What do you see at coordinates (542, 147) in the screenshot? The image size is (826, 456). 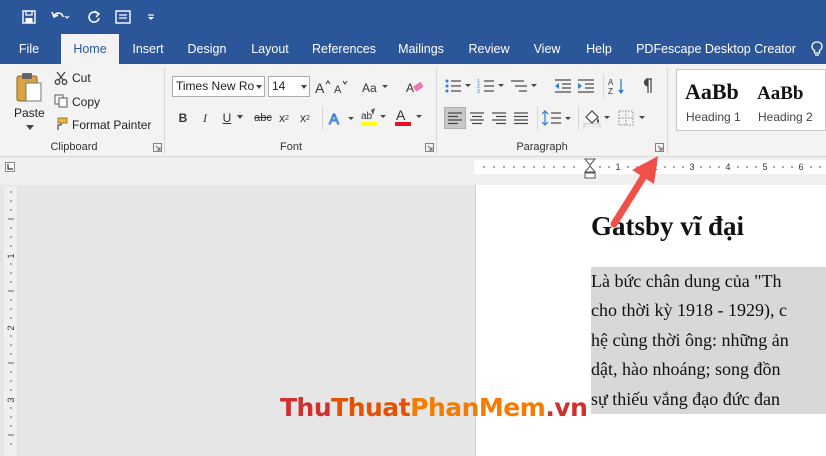 I see `paragraph-group-label: Paragraph` at bounding box center [542, 147].